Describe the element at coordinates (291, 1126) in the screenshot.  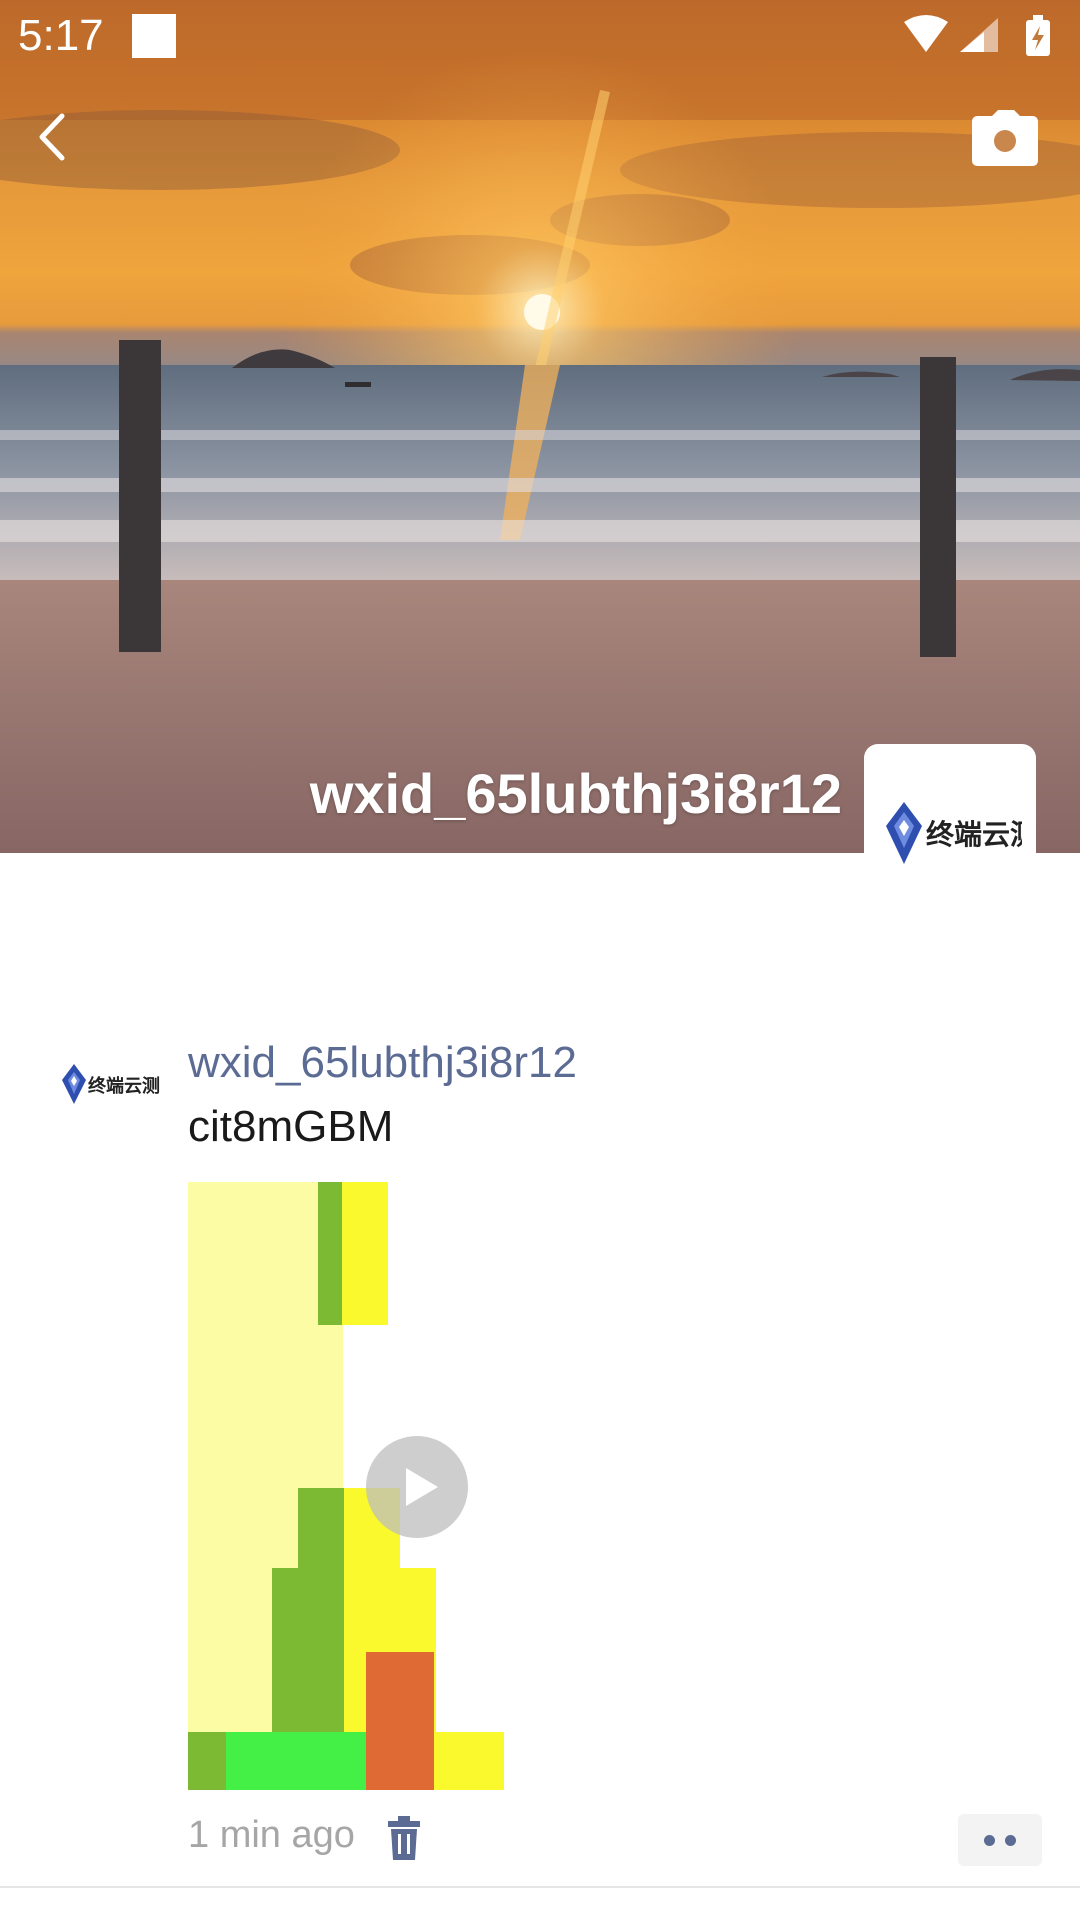
I see `post-text: cit8mGBM` at that location.